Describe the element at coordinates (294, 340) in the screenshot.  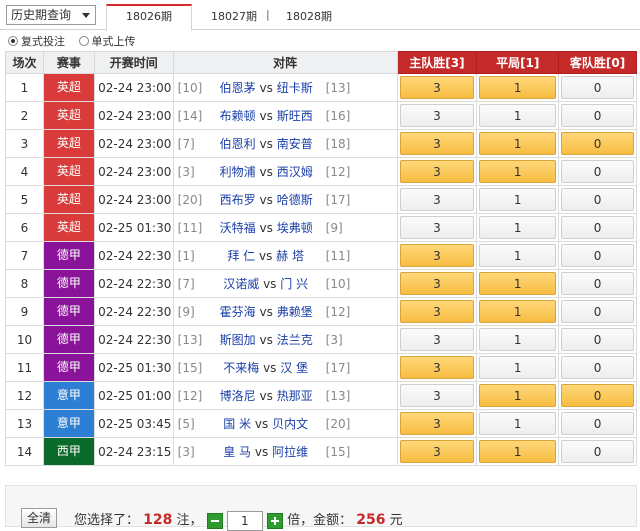
I see `away-team: 法兰克` at that location.